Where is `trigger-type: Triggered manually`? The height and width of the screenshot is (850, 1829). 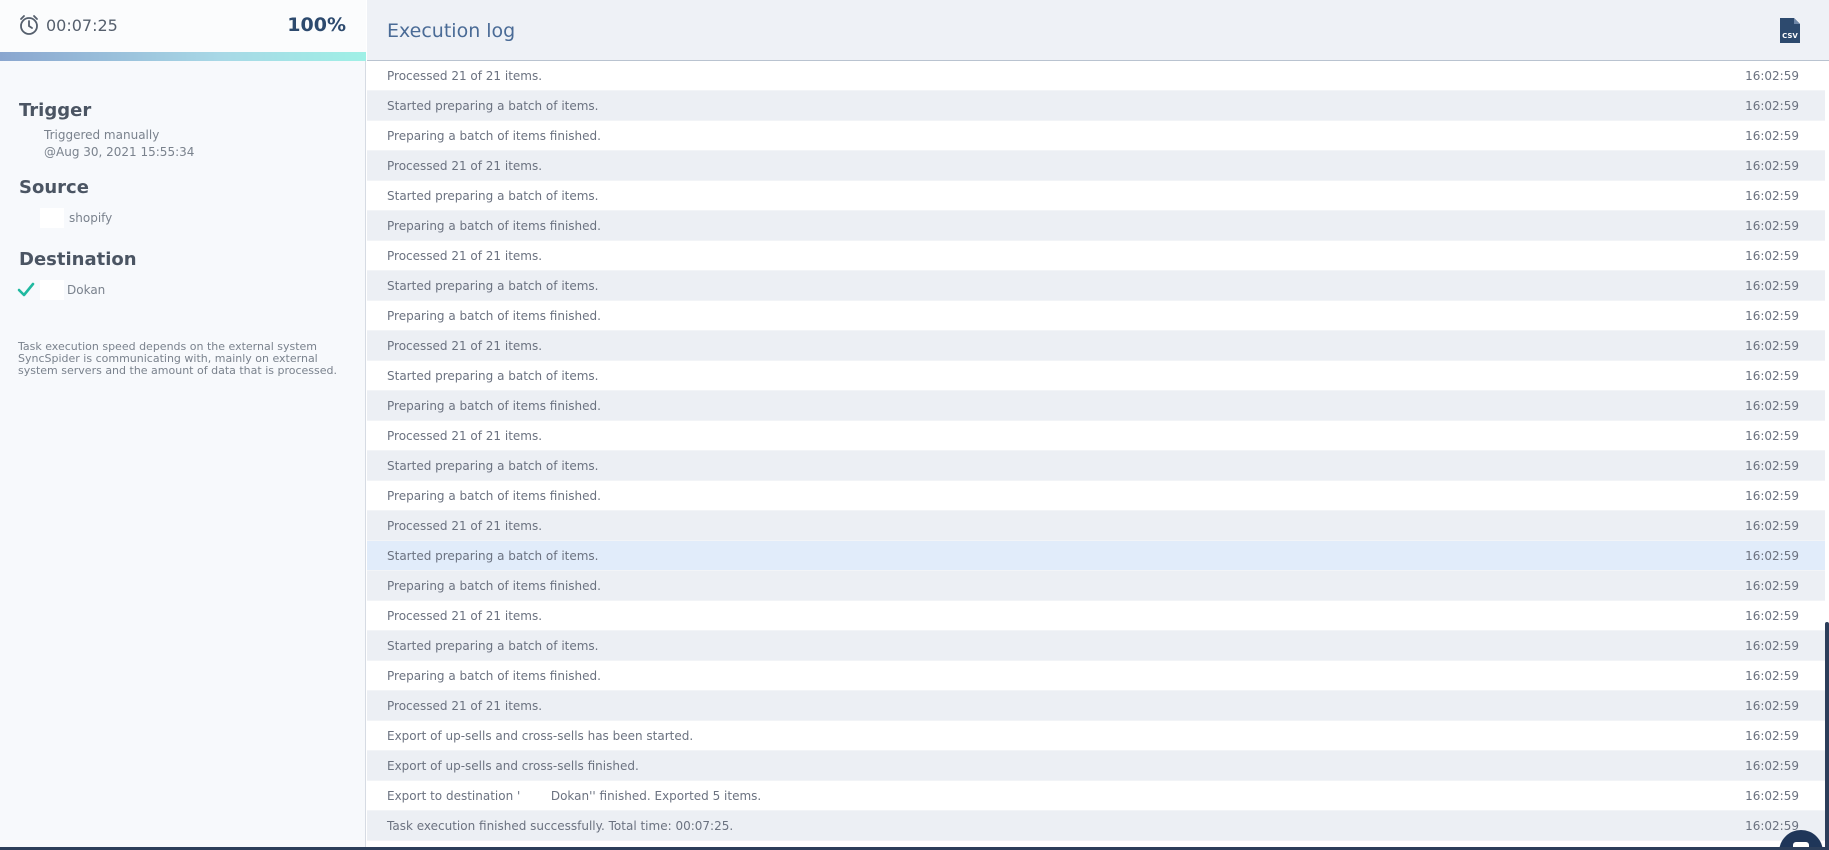
trigger-type: Triggered manually is located at coordinates (102, 135).